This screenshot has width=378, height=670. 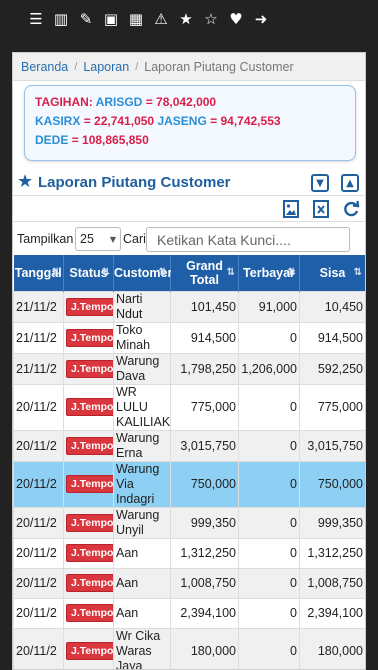 What do you see at coordinates (269, 306) in the screenshot?
I see `cell-terbayar: 91,000` at bounding box center [269, 306].